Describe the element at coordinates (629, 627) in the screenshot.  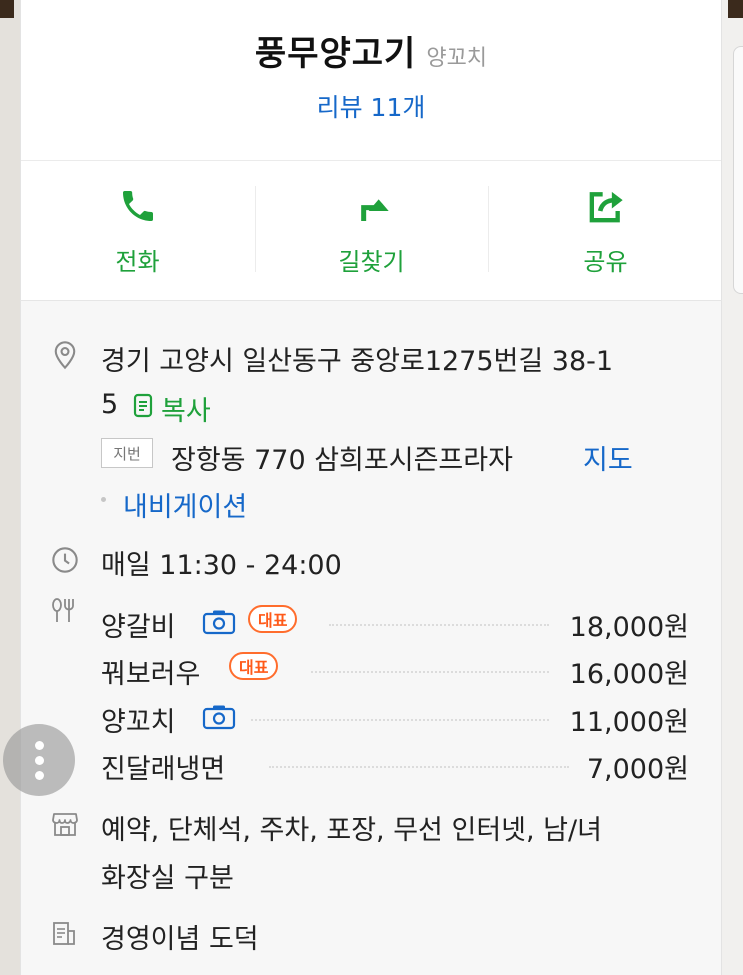
I see `menu-item-price: 18,000원` at that location.